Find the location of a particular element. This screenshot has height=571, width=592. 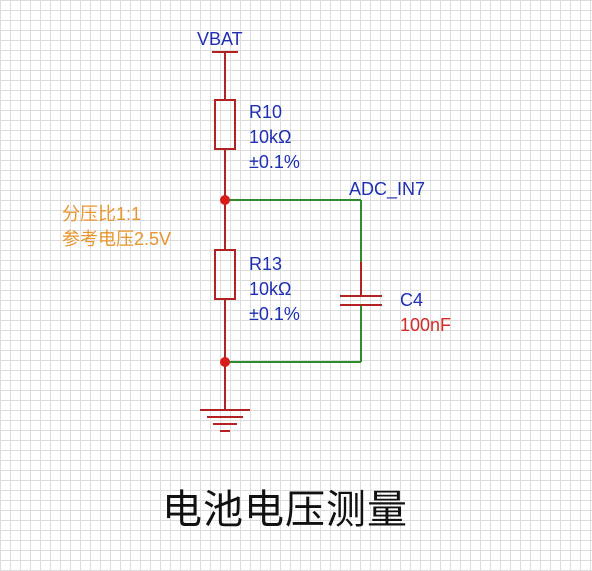

c4-value-label: 100nF is located at coordinates (426, 325).